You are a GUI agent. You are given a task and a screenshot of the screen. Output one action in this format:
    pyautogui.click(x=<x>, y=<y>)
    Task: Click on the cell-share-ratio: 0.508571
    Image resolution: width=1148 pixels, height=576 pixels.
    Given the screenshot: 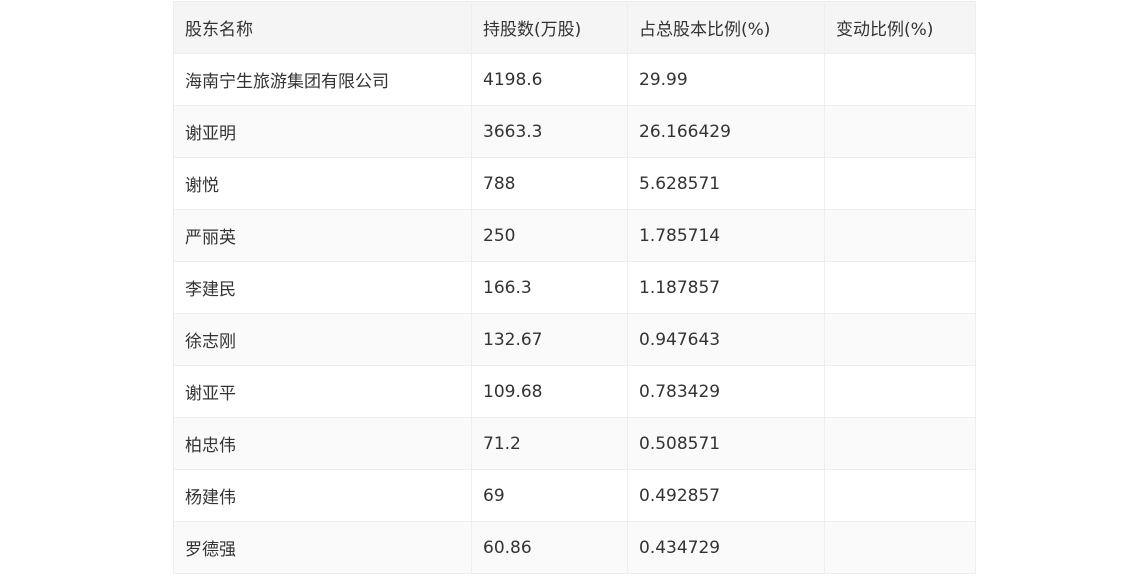 What is the action you would take?
    pyautogui.click(x=726, y=443)
    